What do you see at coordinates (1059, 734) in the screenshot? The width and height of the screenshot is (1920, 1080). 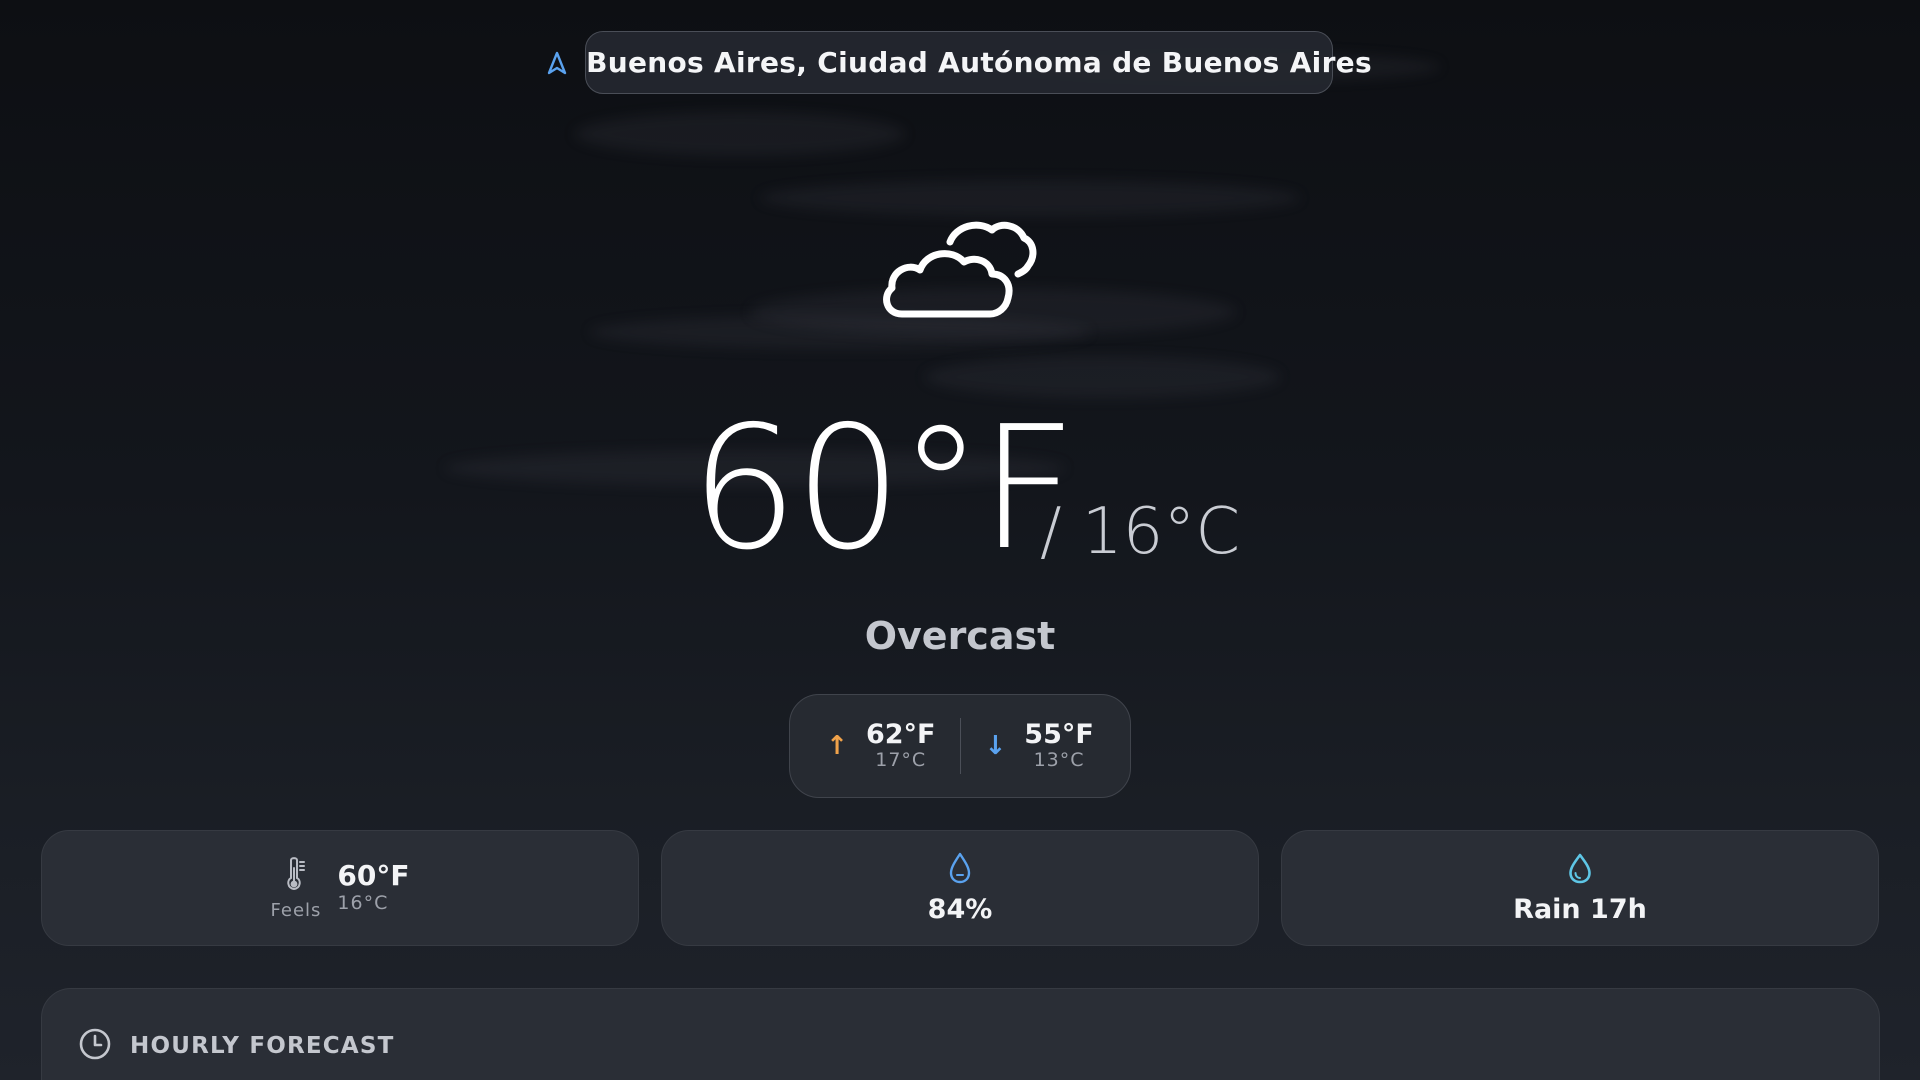 I see `low-temp-f: 55°F` at bounding box center [1059, 734].